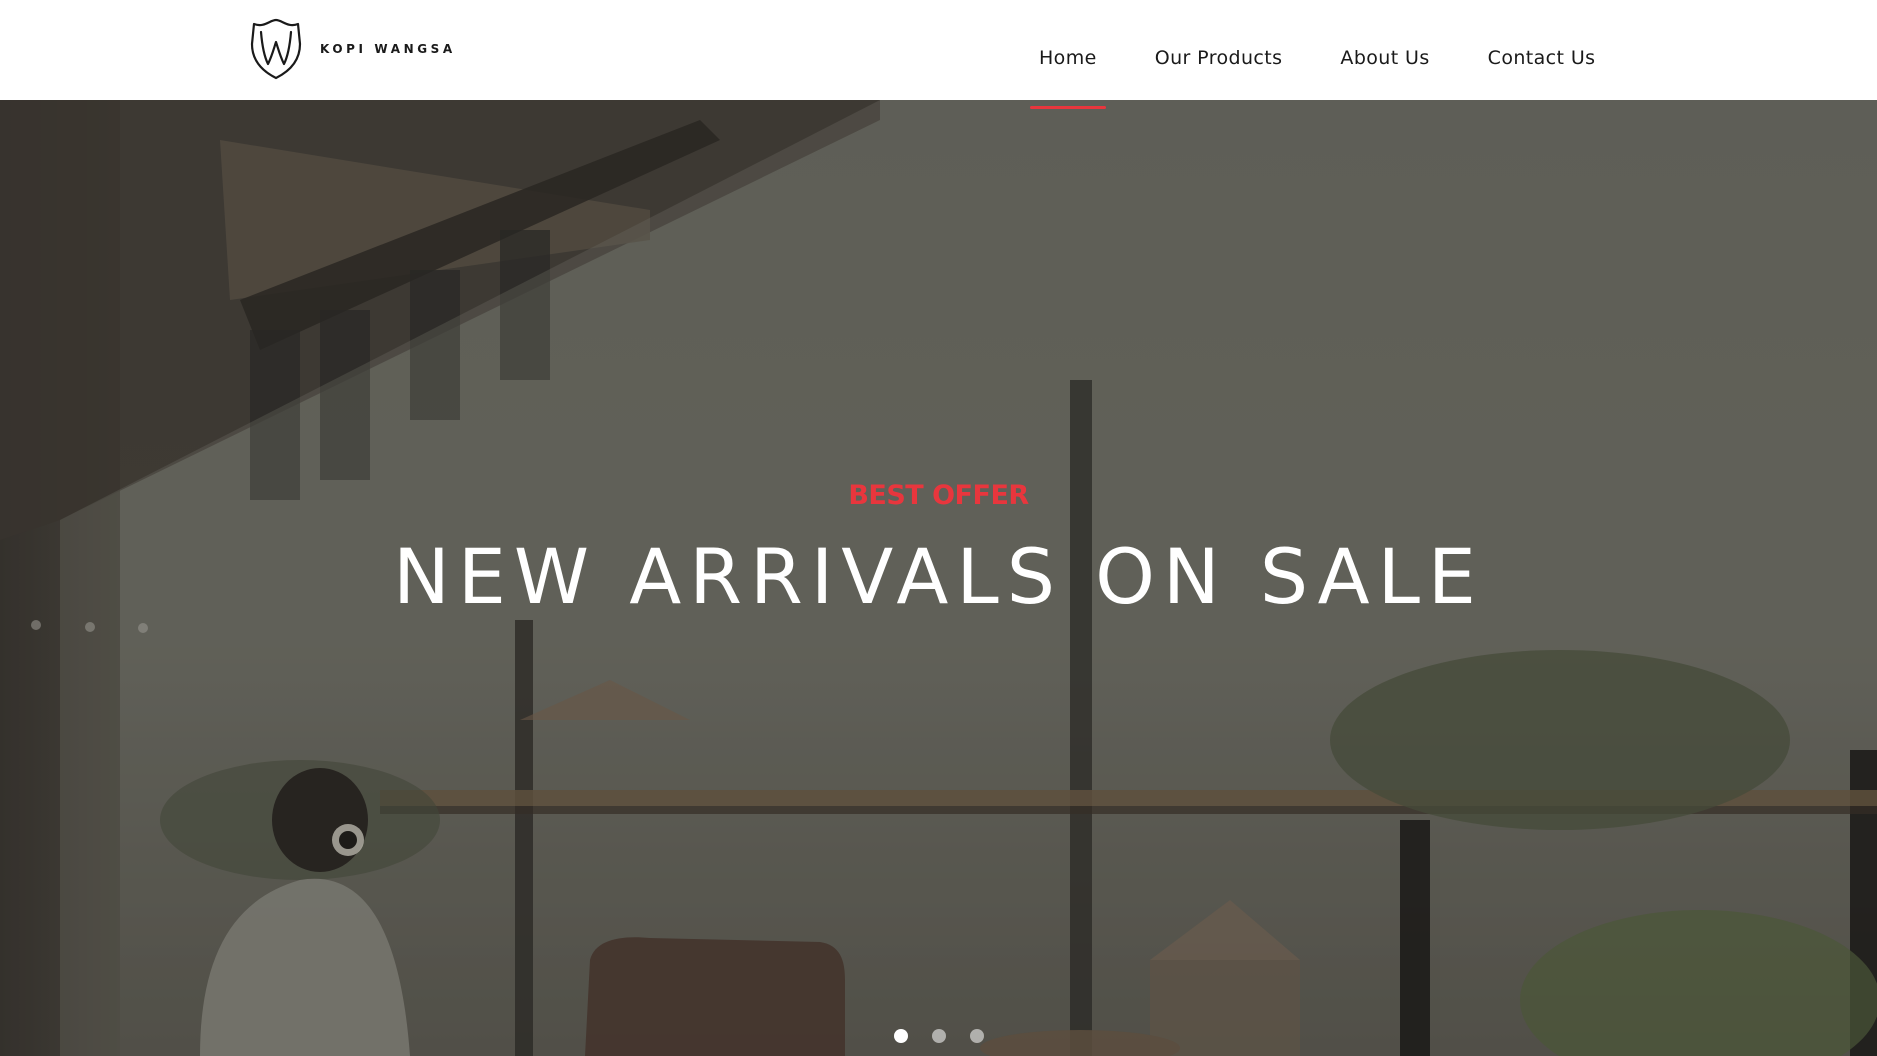 The height and width of the screenshot is (1056, 1877). I want to click on nav-item-contact-us: Contact Us, so click(1542, 50).